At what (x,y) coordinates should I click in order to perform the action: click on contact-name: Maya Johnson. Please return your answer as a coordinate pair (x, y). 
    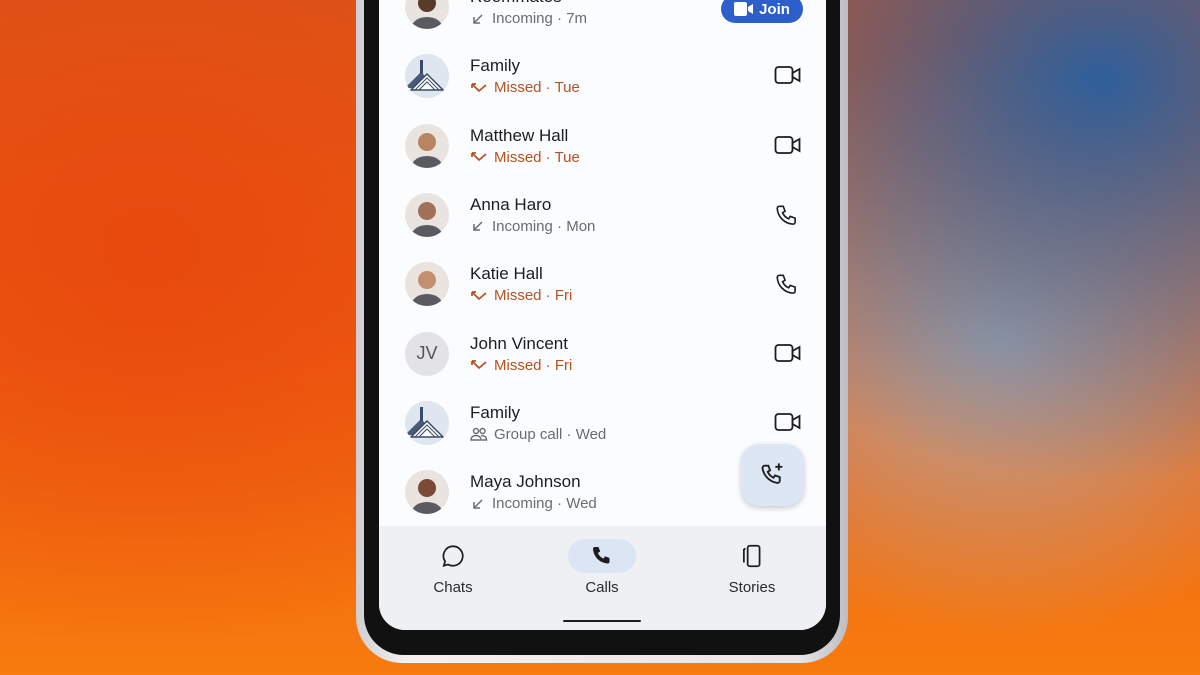
    Looking at the image, I should click on (525, 482).